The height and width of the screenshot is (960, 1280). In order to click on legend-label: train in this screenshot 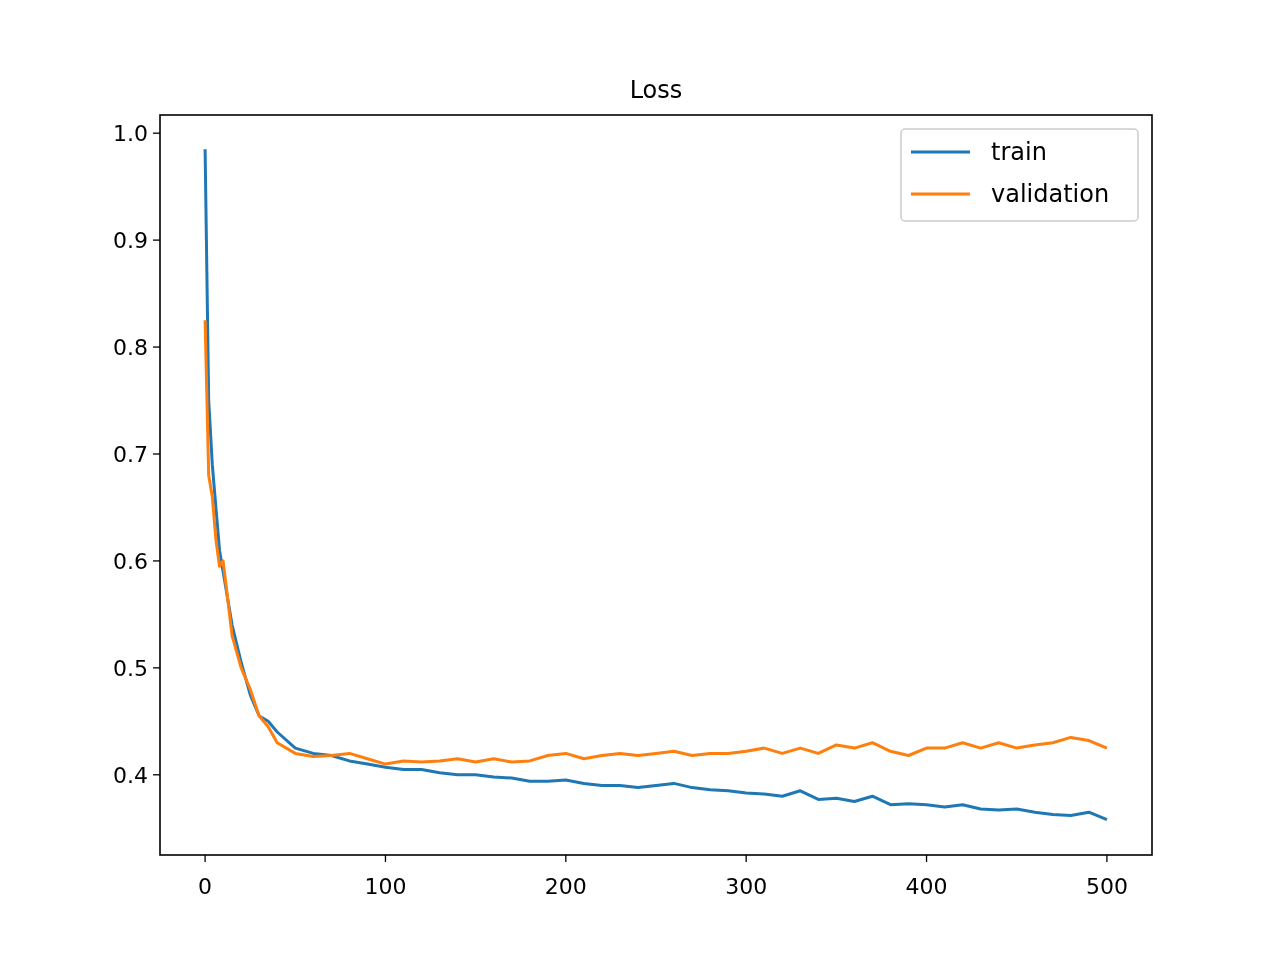, I will do `click(1019, 152)`.